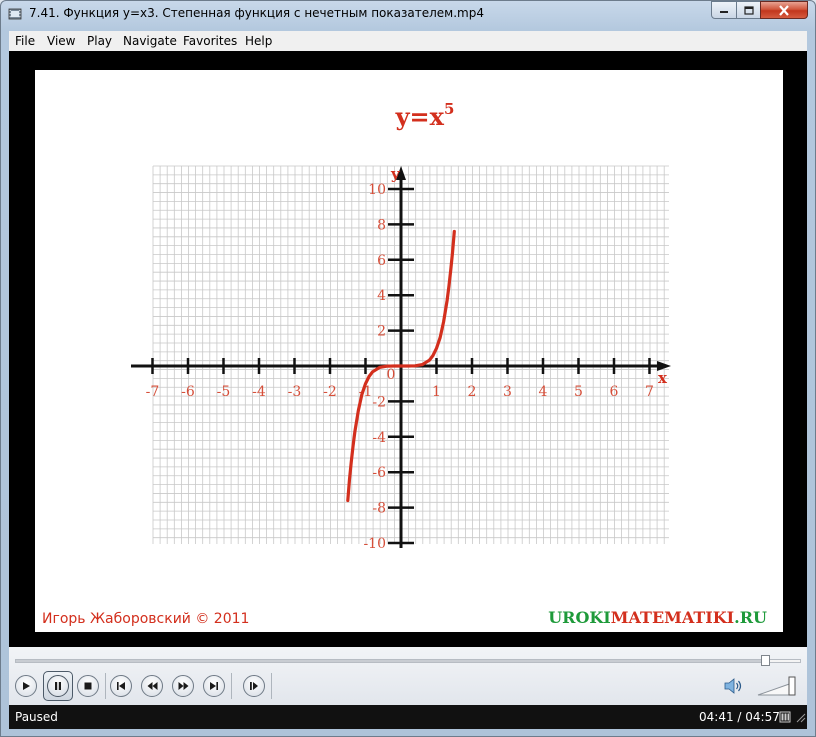 Image resolution: width=816 pixels, height=737 pixels. What do you see at coordinates (374, 544) in the screenshot?
I see `y-tick-label: -10` at bounding box center [374, 544].